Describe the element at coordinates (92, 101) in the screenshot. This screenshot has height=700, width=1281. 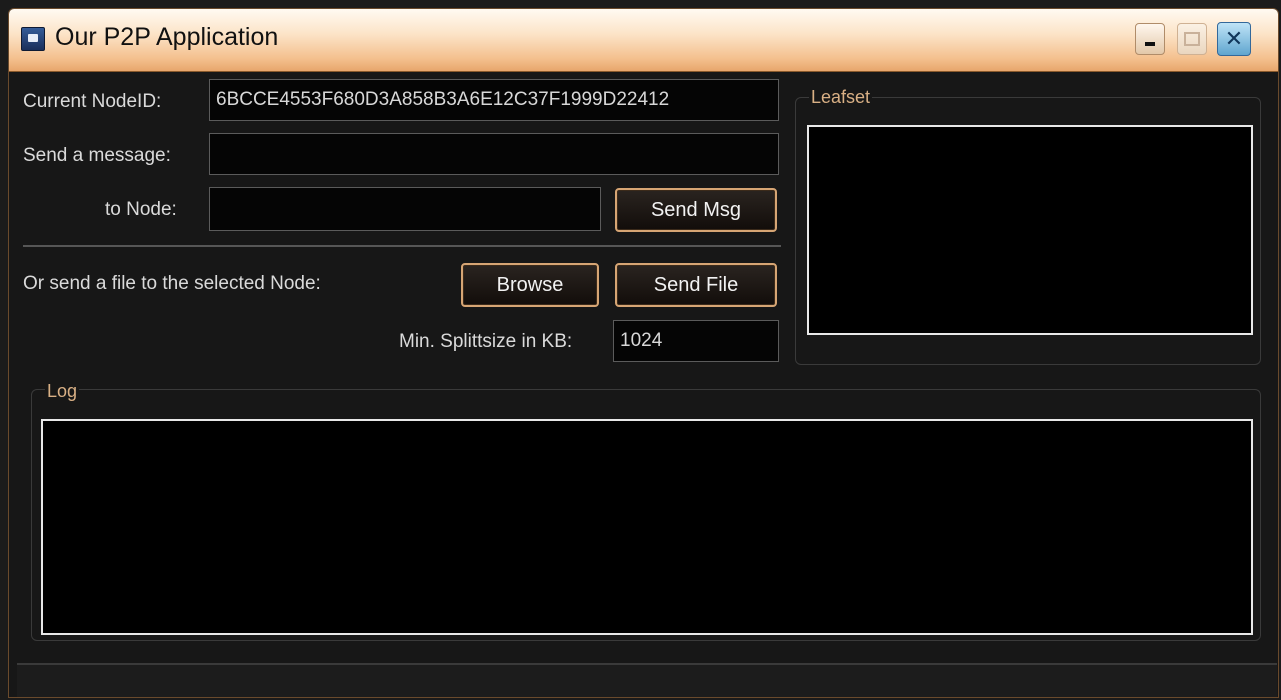
I see `node-id-label: Current NodeID:` at that location.